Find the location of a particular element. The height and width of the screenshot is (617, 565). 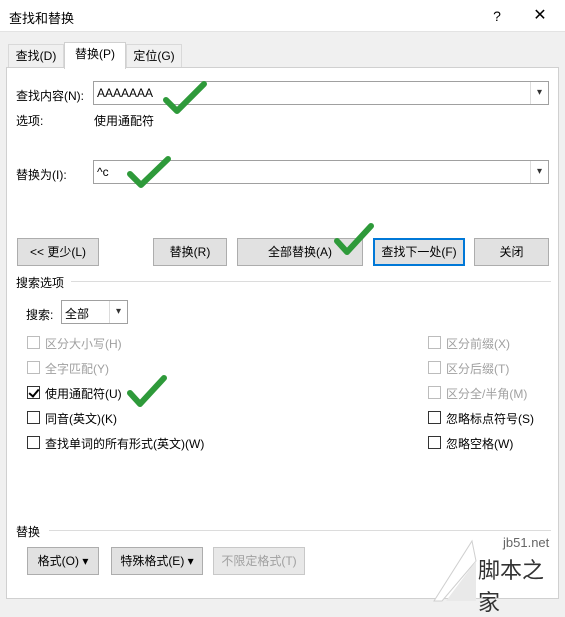

match-width-checkbox is located at coordinates (434, 392).